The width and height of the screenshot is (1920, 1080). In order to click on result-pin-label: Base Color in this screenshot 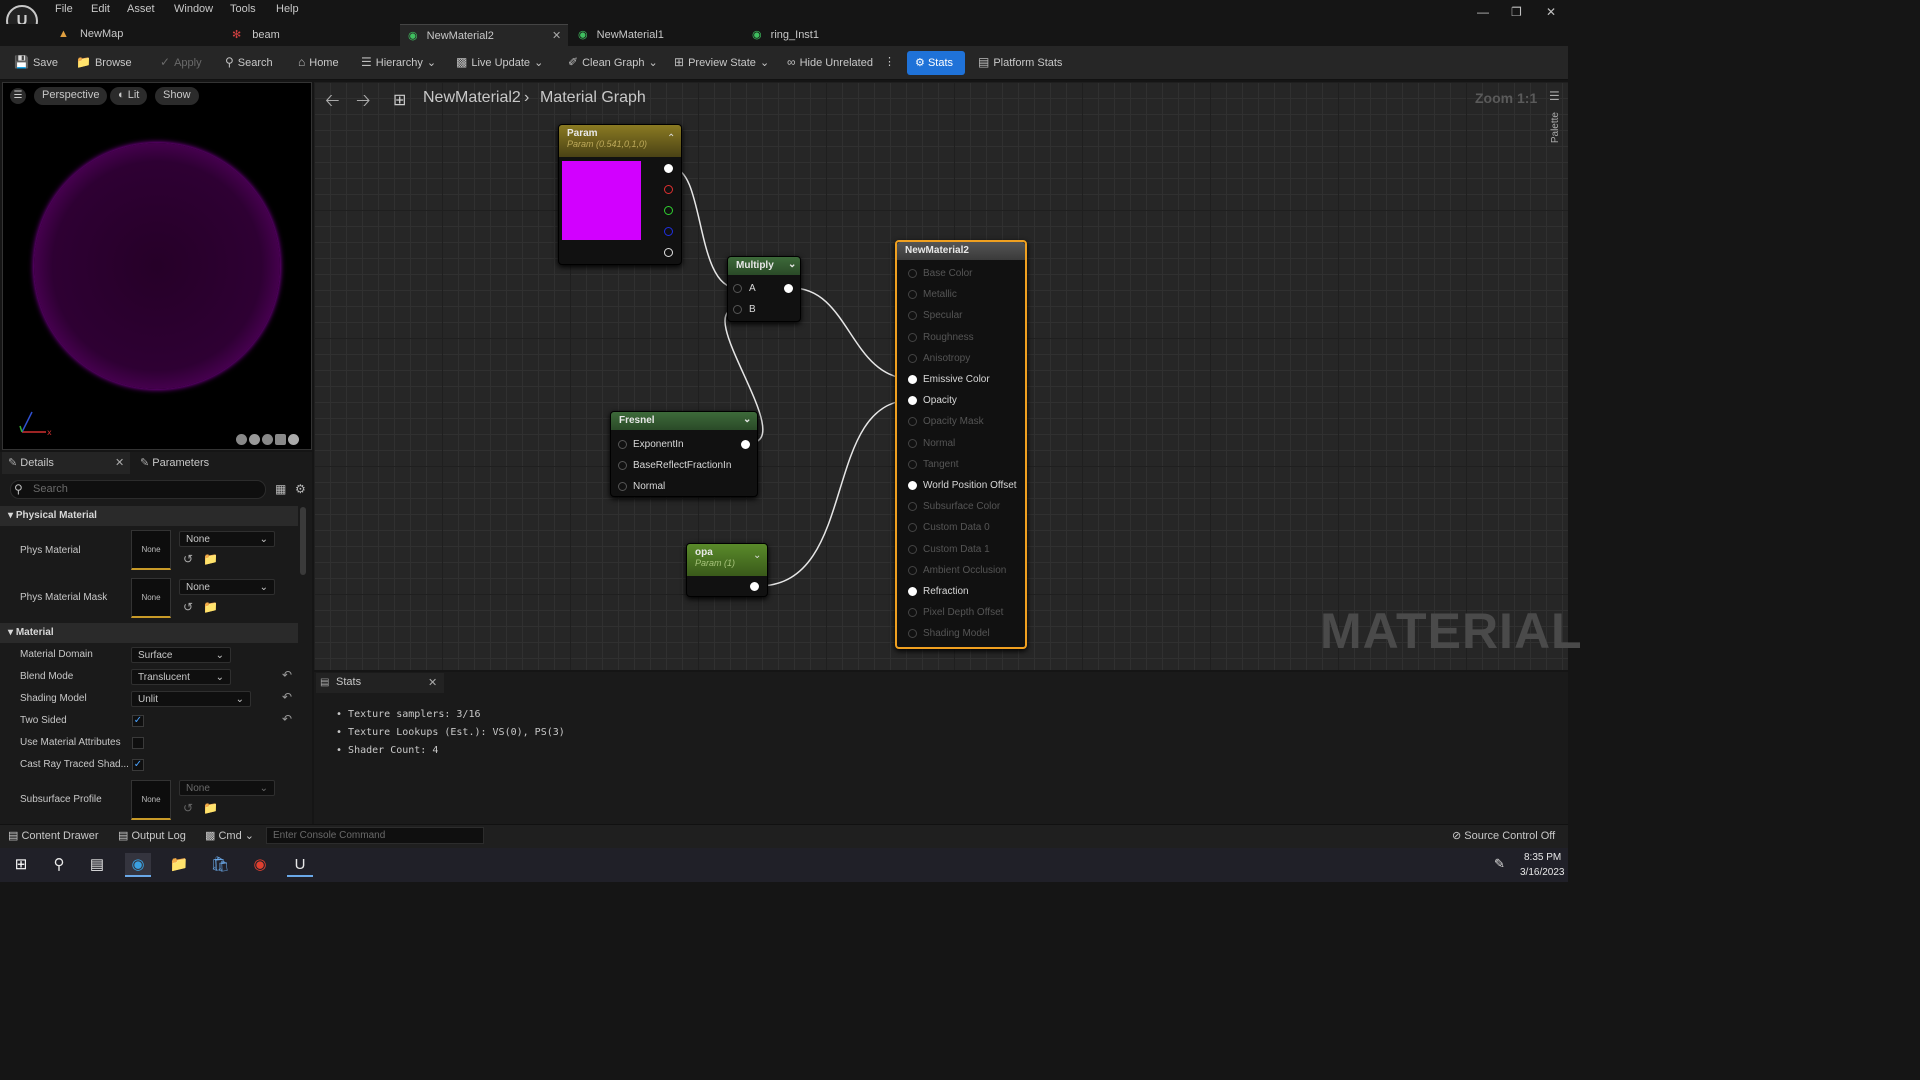, I will do `click(948, 273)`.